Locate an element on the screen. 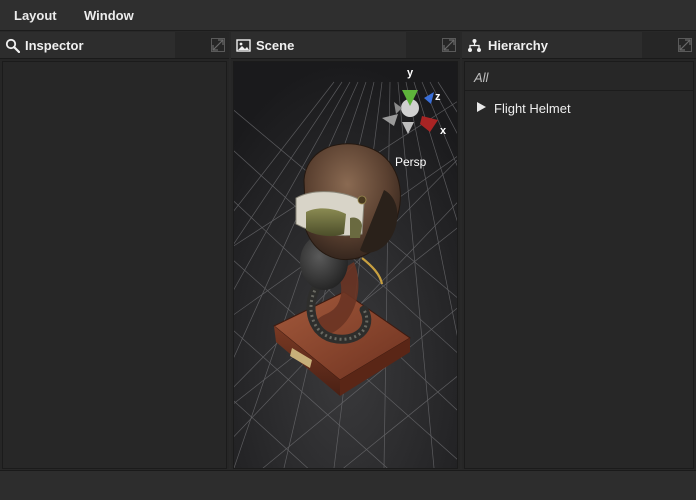  hierarchy-header: Hierarchy is located at coordinates (579, 45).